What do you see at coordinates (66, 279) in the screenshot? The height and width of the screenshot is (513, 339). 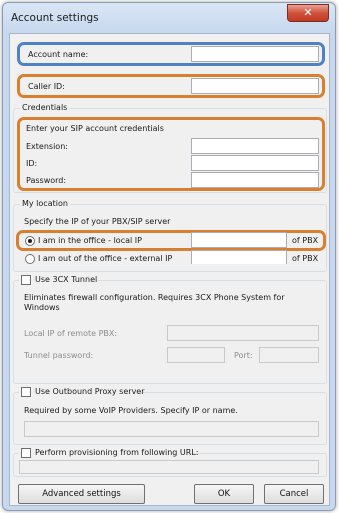 I see `tunnel-checkbox-label: Use 3CX Tunnel` at bounding box center [66, 279].